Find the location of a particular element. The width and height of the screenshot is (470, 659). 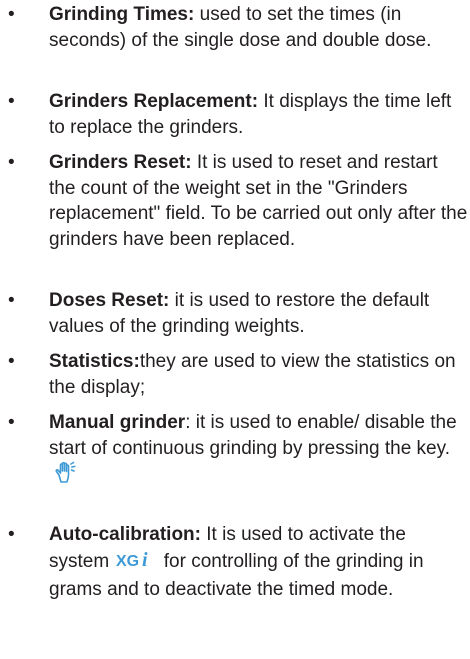

item-term: Statistics: is located at coordinates (94, 361).